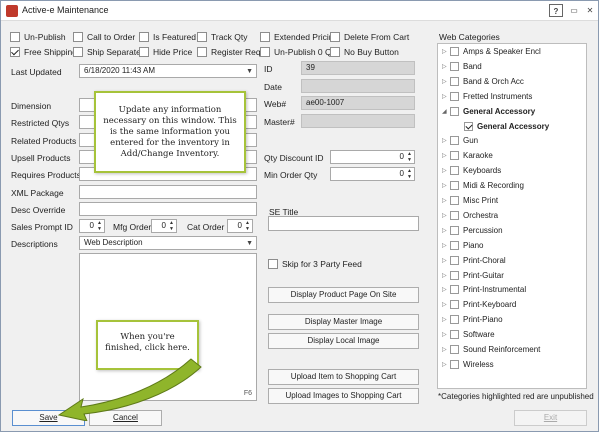 The width and height of the screenshot is (599, 432). Describe the element at coordinates (43, 52) in the screenshot. I see `check-free-shipping: Free Shipping` at that location.